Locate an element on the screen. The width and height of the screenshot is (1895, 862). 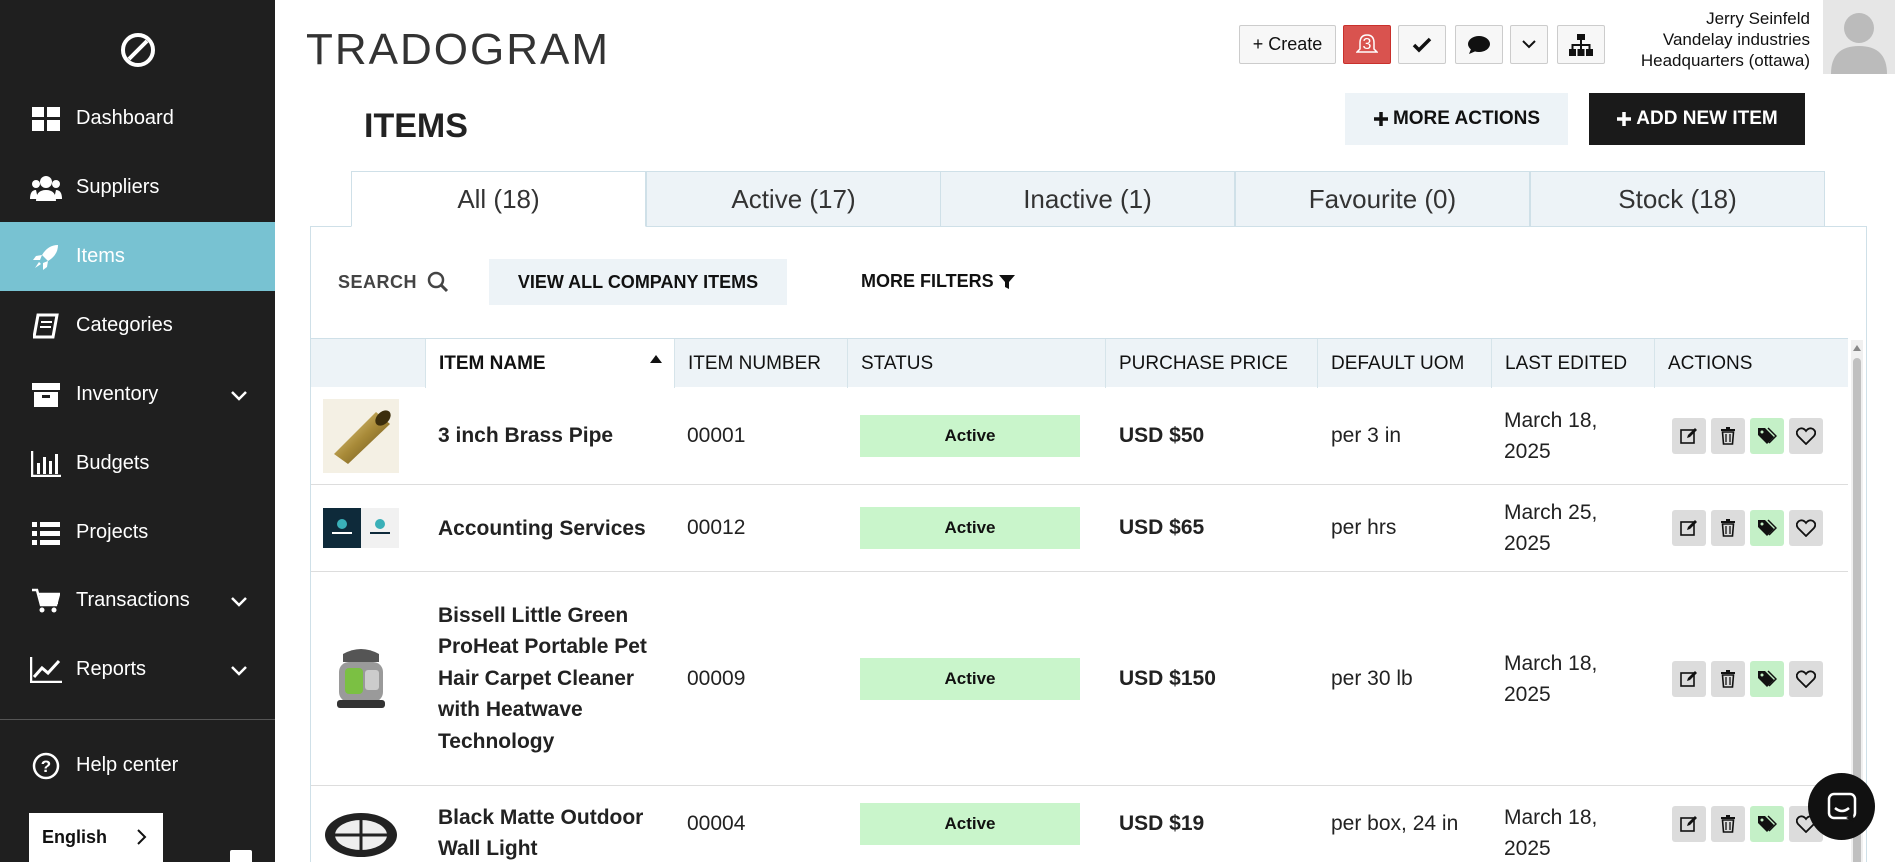
users-icon is located at coordinates (46, 188).